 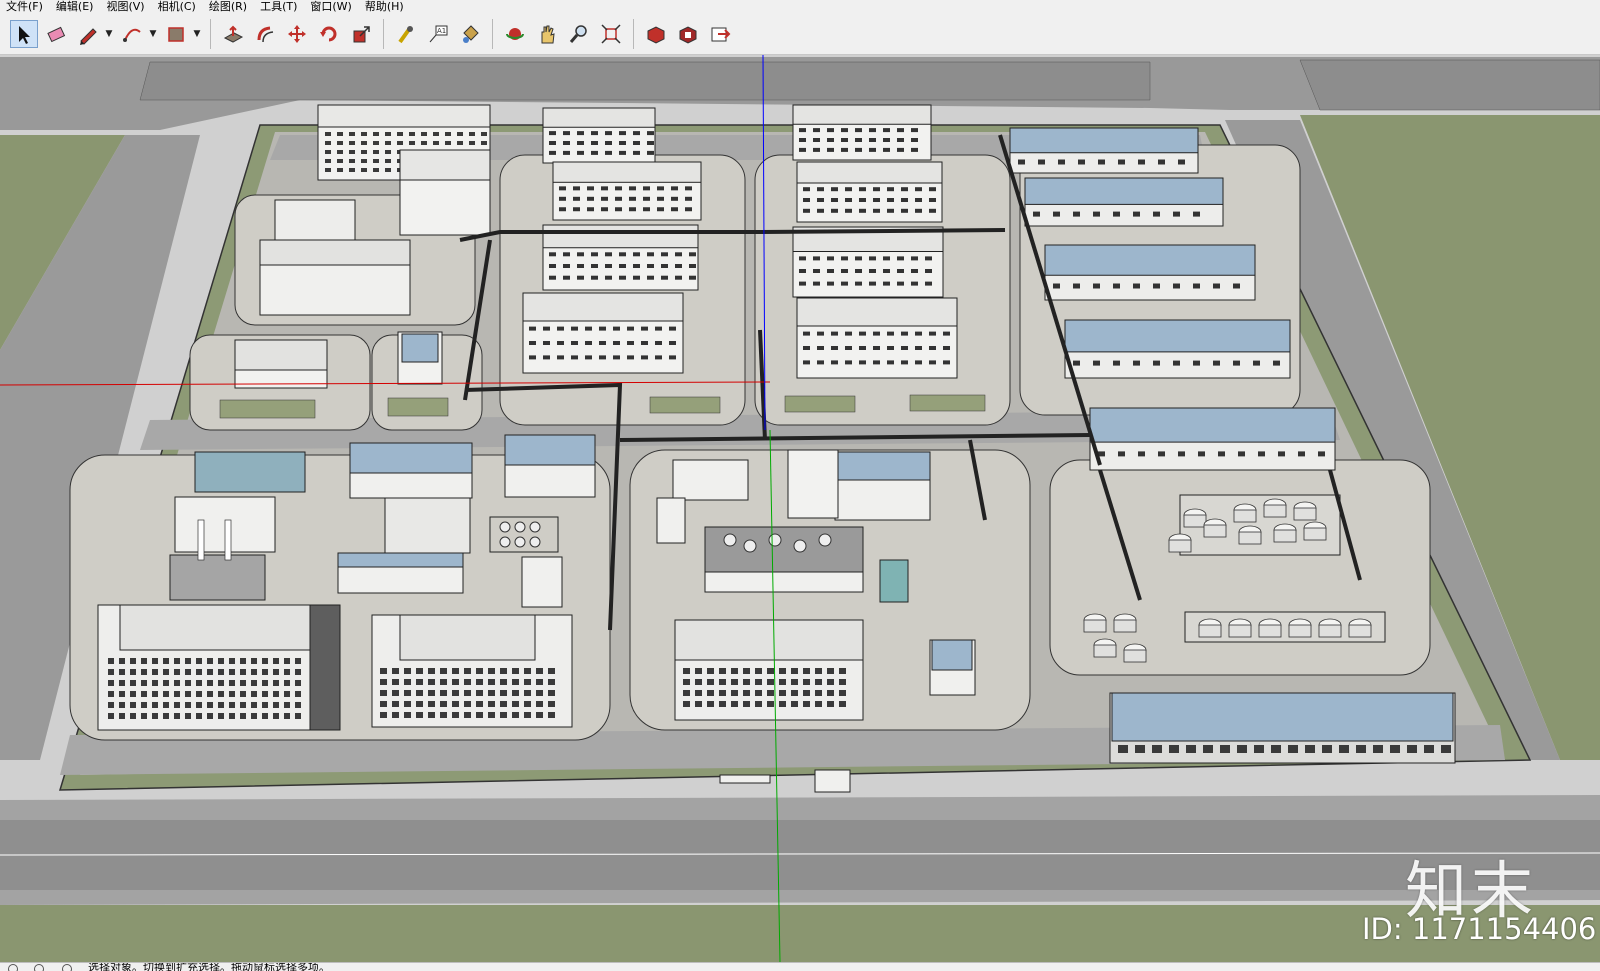 What do you see at coordinates (56, 34) in the screenshot?
I see `eraser-tool-button` at bounding box center [56, 34].